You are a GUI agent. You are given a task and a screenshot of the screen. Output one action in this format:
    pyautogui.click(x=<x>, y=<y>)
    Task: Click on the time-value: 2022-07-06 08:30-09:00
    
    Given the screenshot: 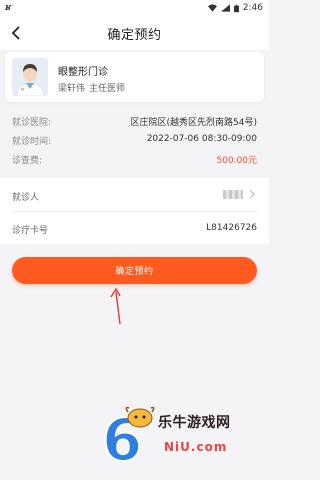 What is the action you would take?
    pyautogui.click(x=201, y=139)
    